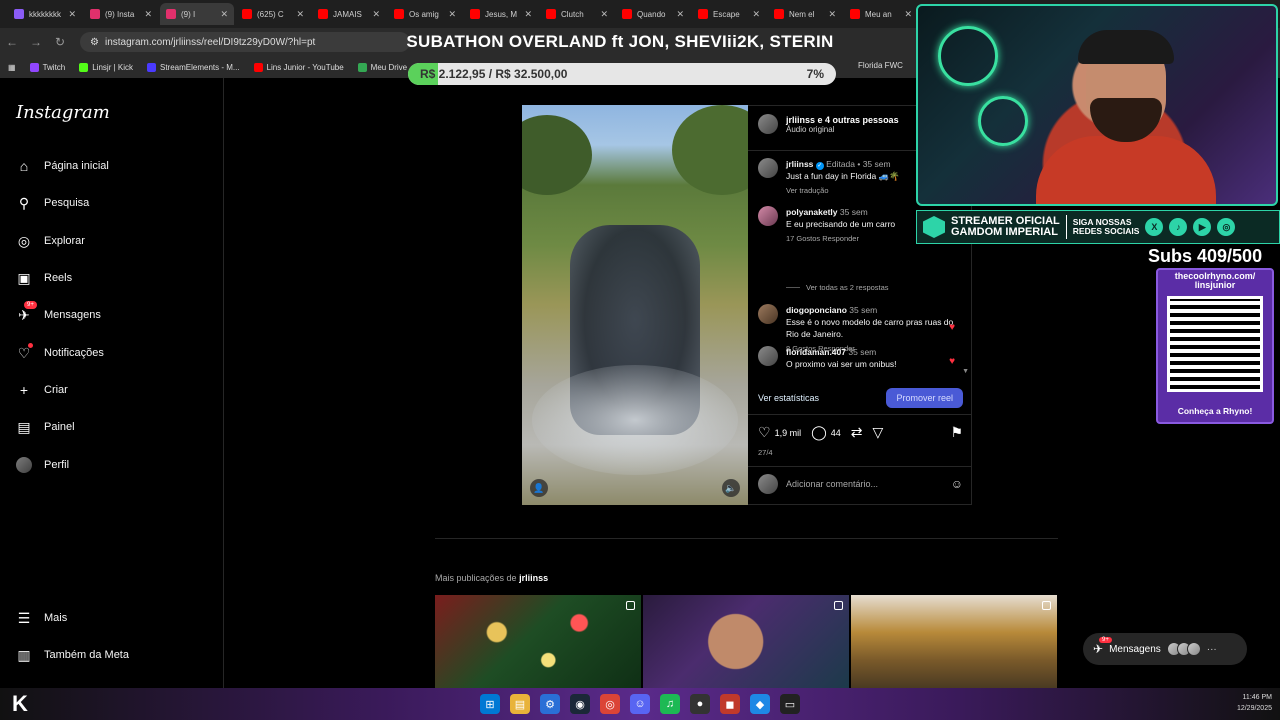 The width and height of the screenshot is (1280, 720). What do you see at coordinates (965, 371) in the screenshot?
I see `scroll-down-icon: ▼` at bounding box center [965, 371].